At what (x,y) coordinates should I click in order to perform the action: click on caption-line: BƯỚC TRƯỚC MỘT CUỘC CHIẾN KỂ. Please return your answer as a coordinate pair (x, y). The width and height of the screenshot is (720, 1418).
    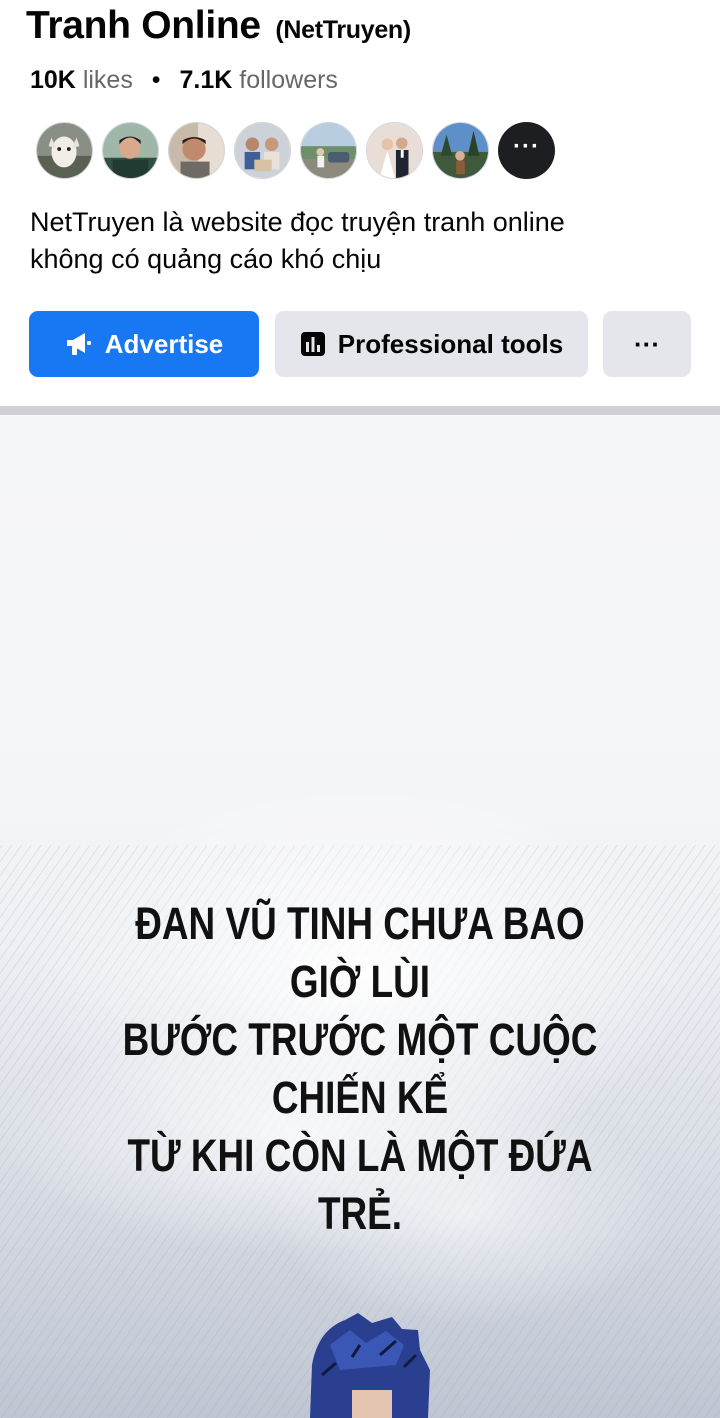
    Looking at the image, I should click on (360, 1068).